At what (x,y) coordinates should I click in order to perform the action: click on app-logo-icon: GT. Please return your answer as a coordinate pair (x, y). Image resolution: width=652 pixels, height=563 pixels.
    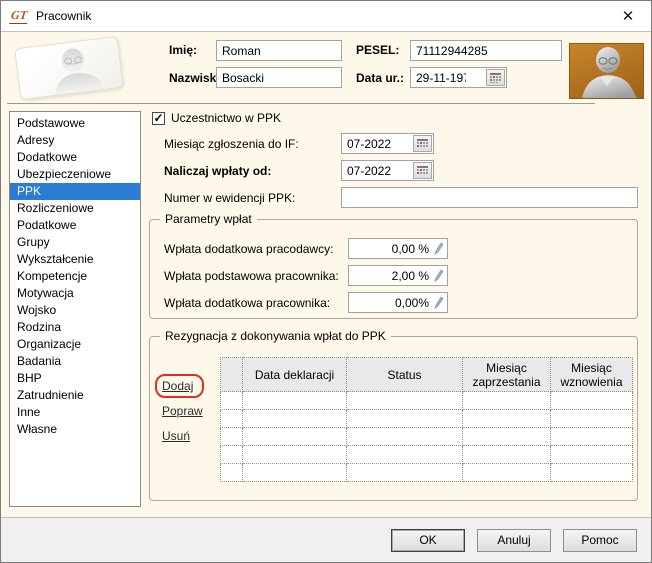
    Looking at the image, I should click on (19, 16).